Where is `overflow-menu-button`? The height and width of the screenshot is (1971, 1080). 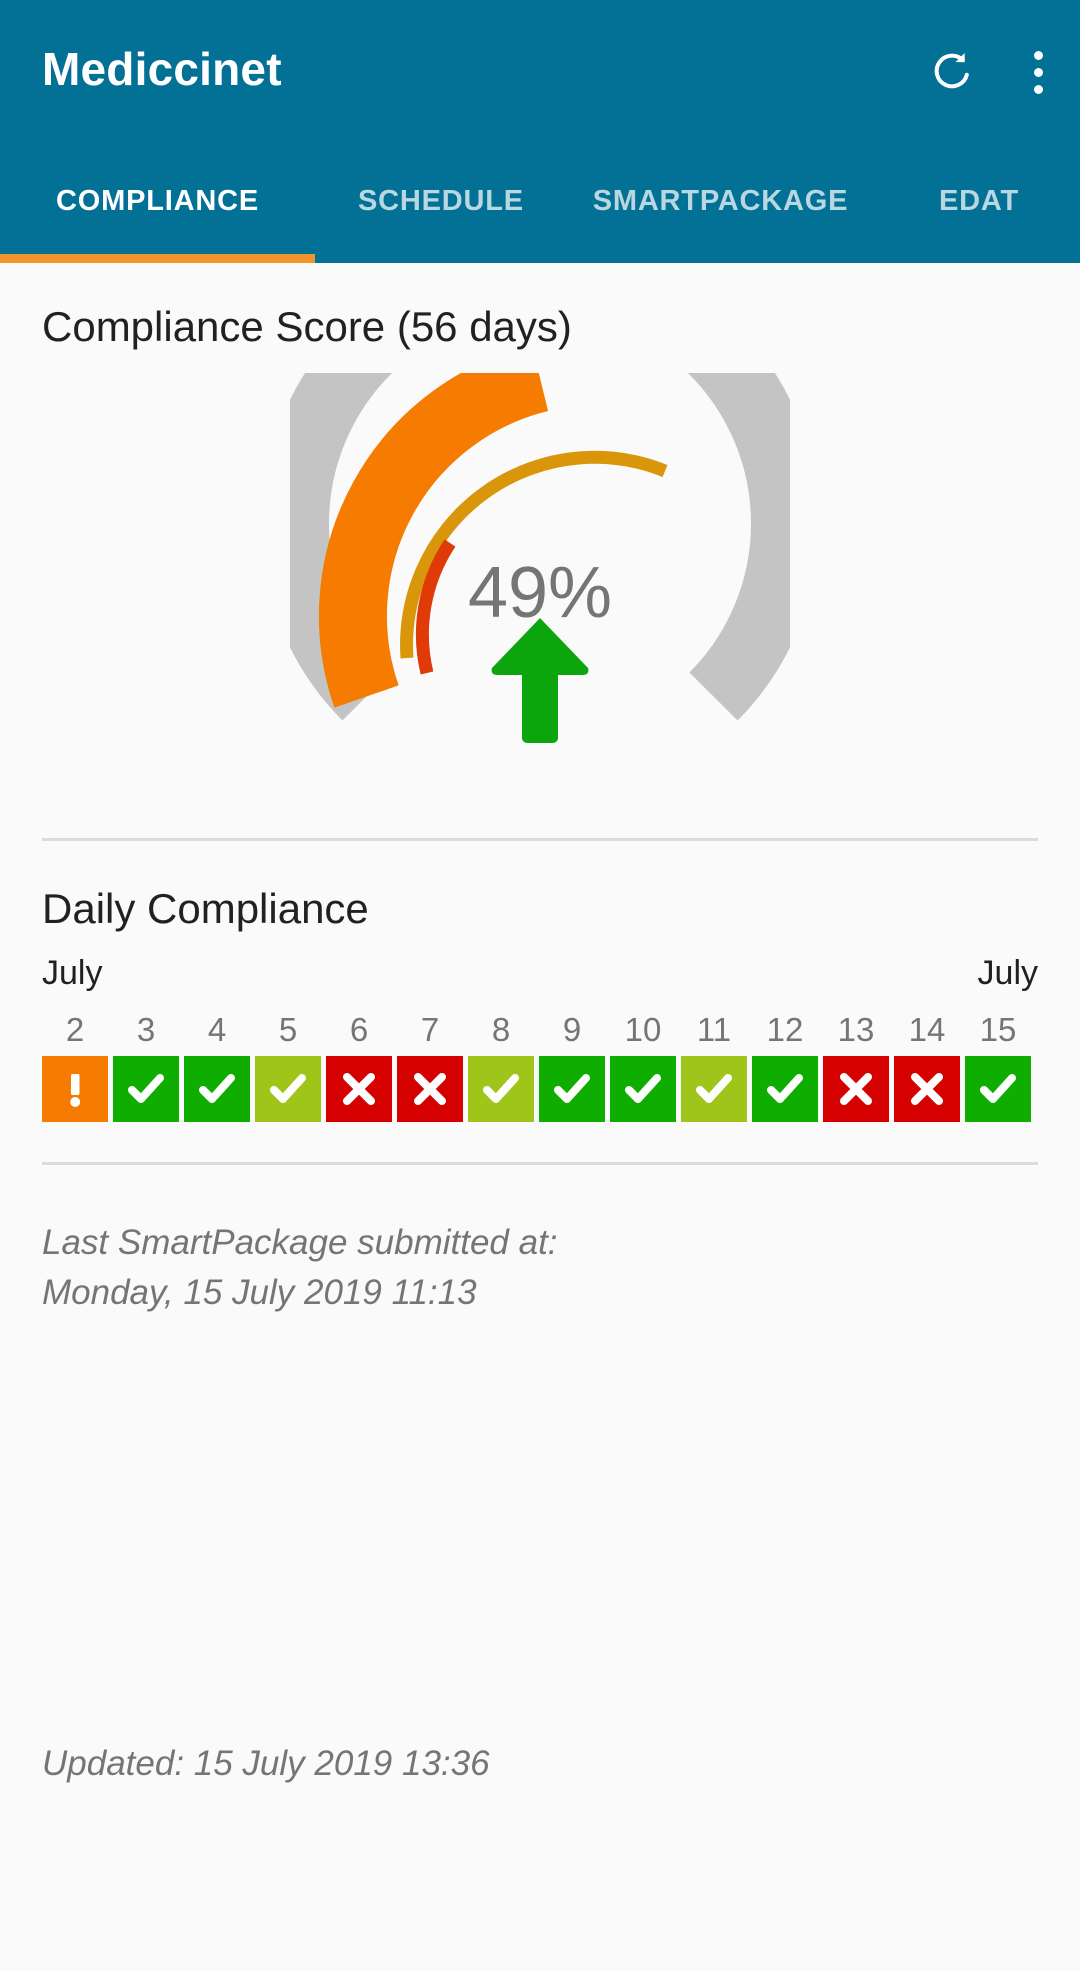
overflow-menu-button is located at coordinates (1038, 72).